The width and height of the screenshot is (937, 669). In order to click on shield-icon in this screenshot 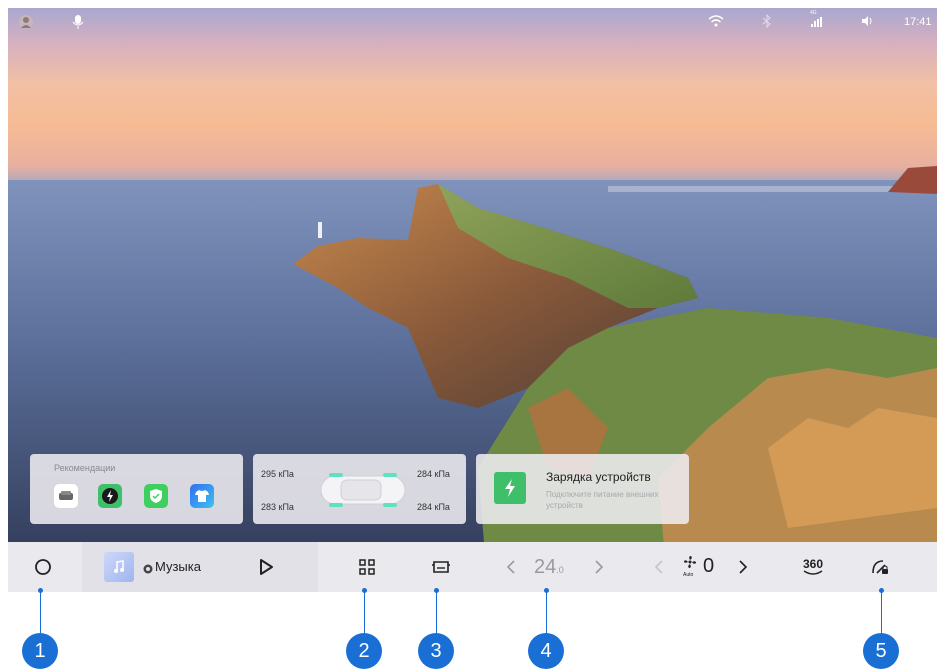, I will do `click(156, 496)`.